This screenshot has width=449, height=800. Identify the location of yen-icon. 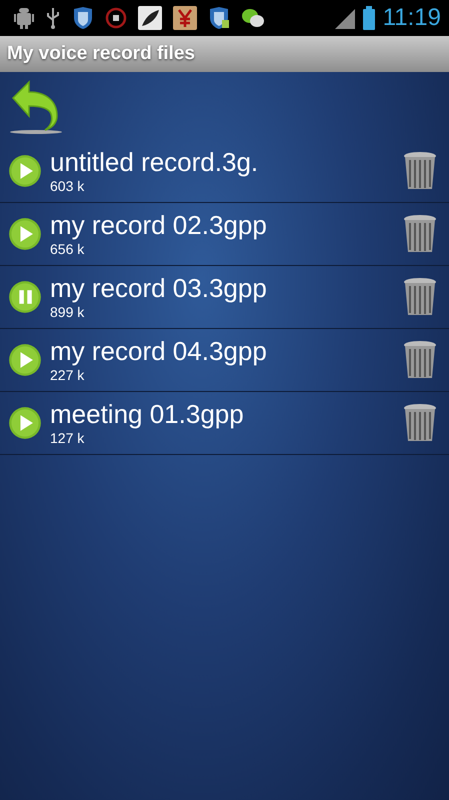
(185, 18).